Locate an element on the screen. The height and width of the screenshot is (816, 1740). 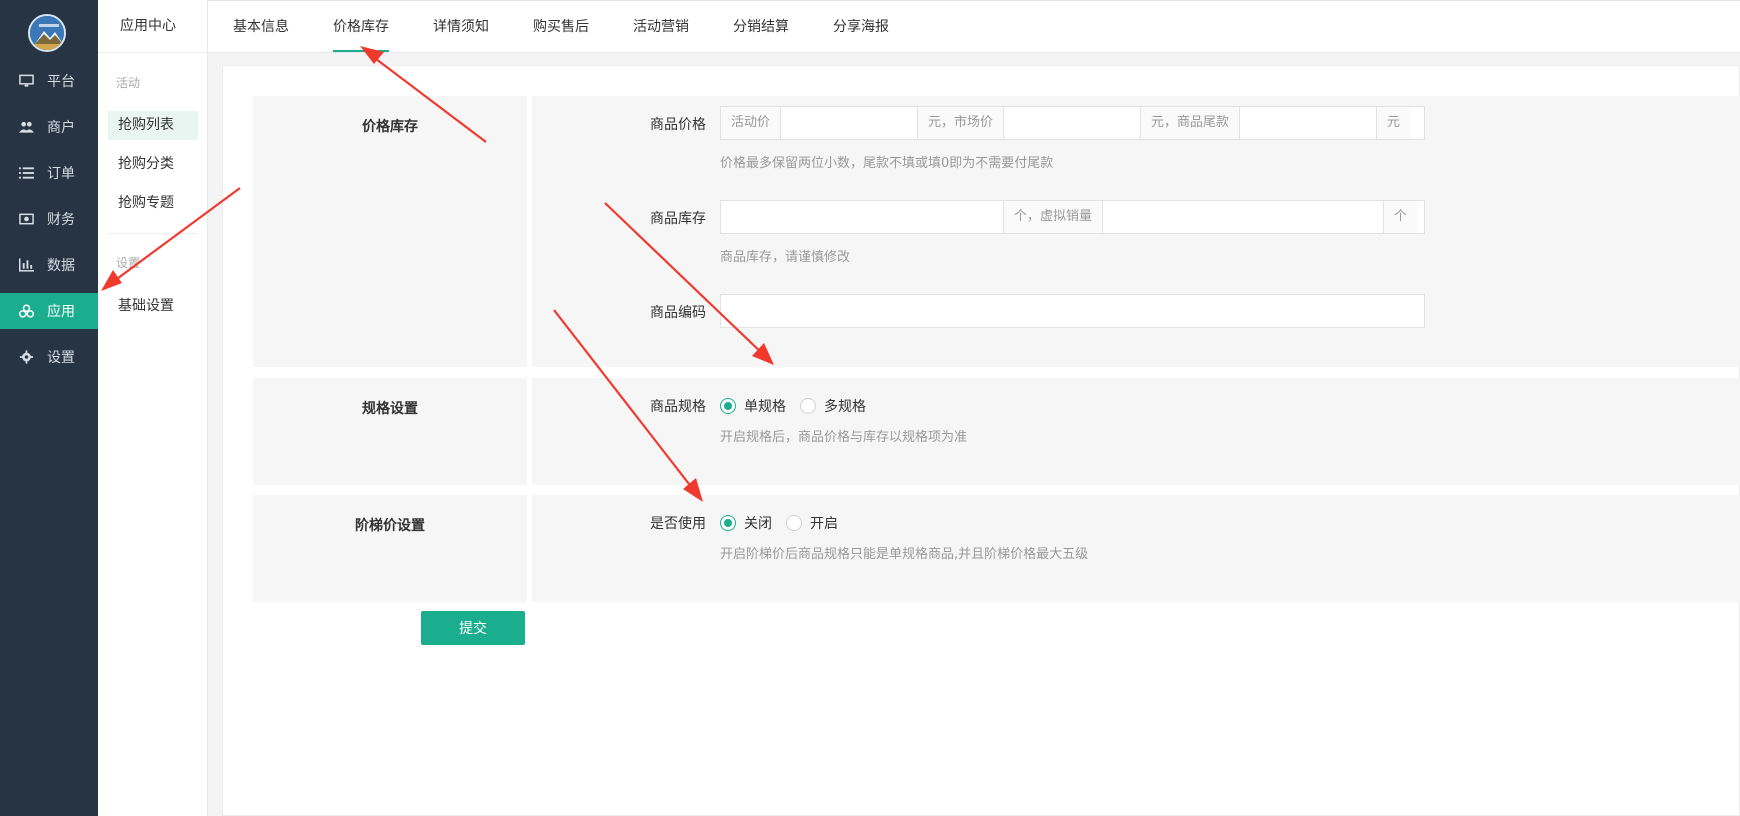
sidebar-item-platform: 平台 is located at coordinates (49, 81).